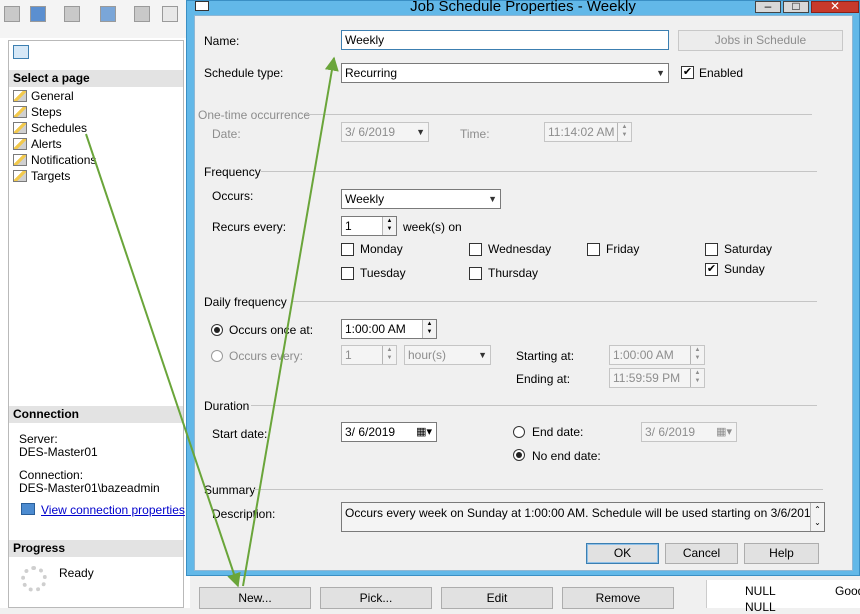  What do you see at coordinates (76, 573) in the screenshot?
I see `progress-status: Ready` at bounding box center [76, 573].